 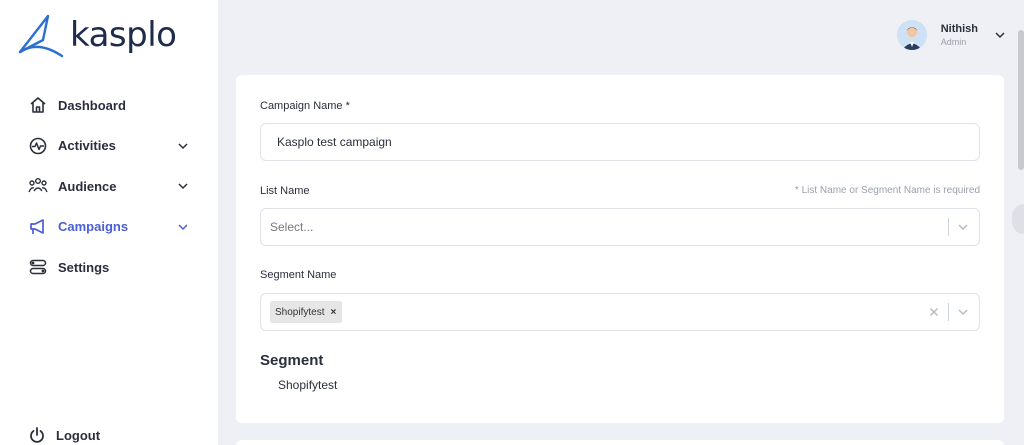 I want to click on segment-name-label: Segment Name, so click(x=298, y=275).